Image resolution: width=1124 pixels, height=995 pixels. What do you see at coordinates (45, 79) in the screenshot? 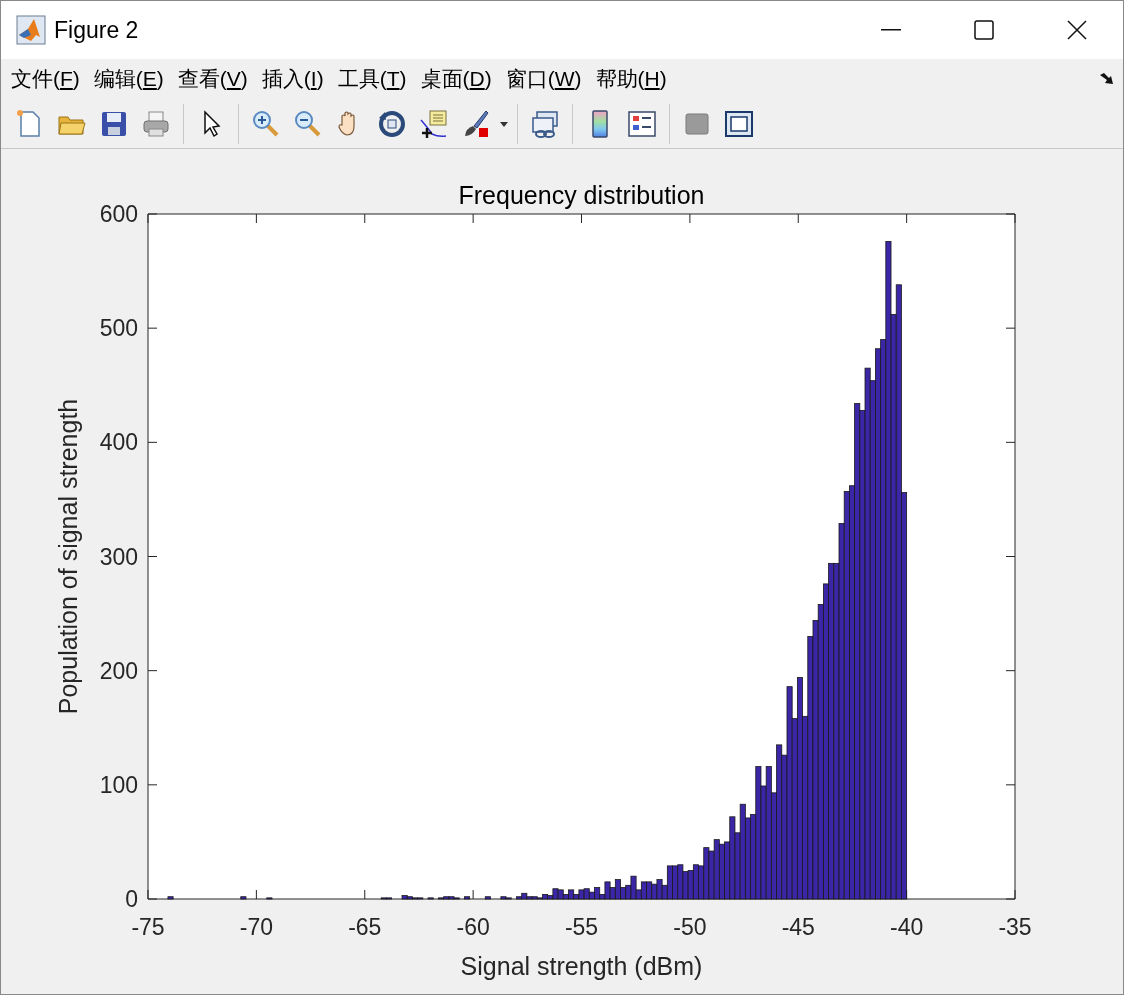
I see `menu-item: 文件(F)` at bounding box center [45, 79].